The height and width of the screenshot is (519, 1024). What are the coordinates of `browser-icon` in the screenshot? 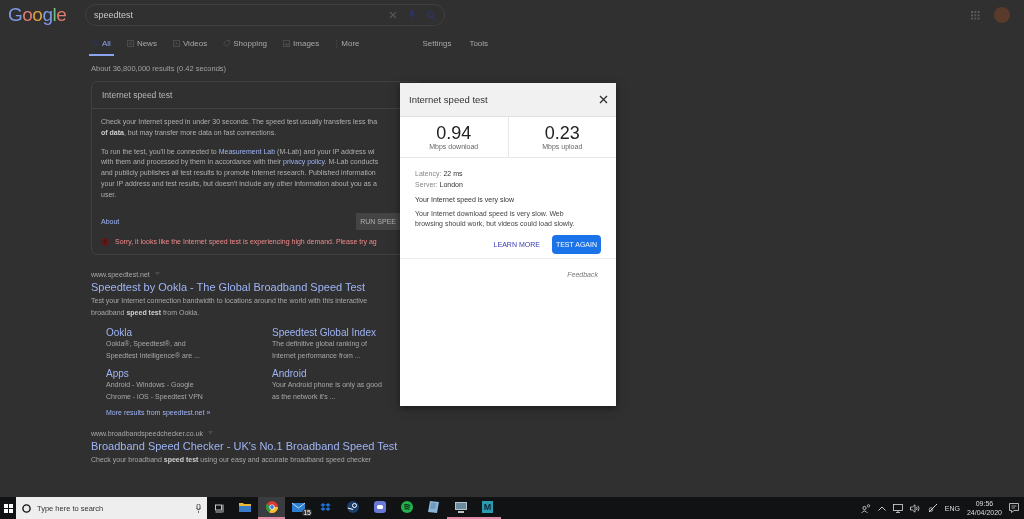 It's located at (271, 507).